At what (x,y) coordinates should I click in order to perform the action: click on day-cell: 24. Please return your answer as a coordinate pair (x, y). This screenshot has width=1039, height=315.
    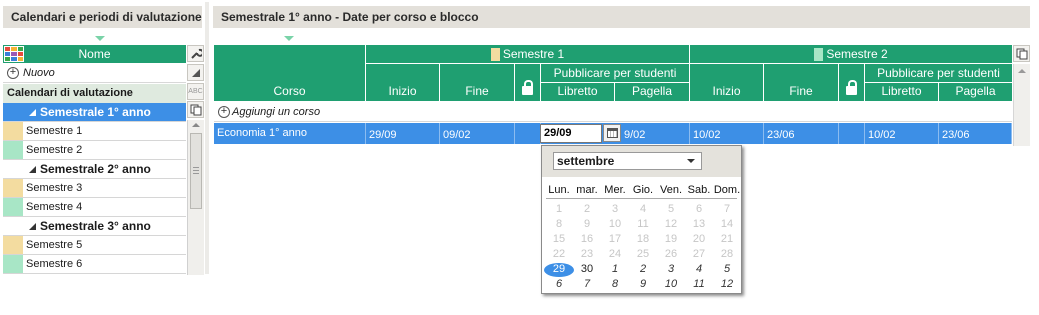
    Looking at the image, I should click on (615, 254).